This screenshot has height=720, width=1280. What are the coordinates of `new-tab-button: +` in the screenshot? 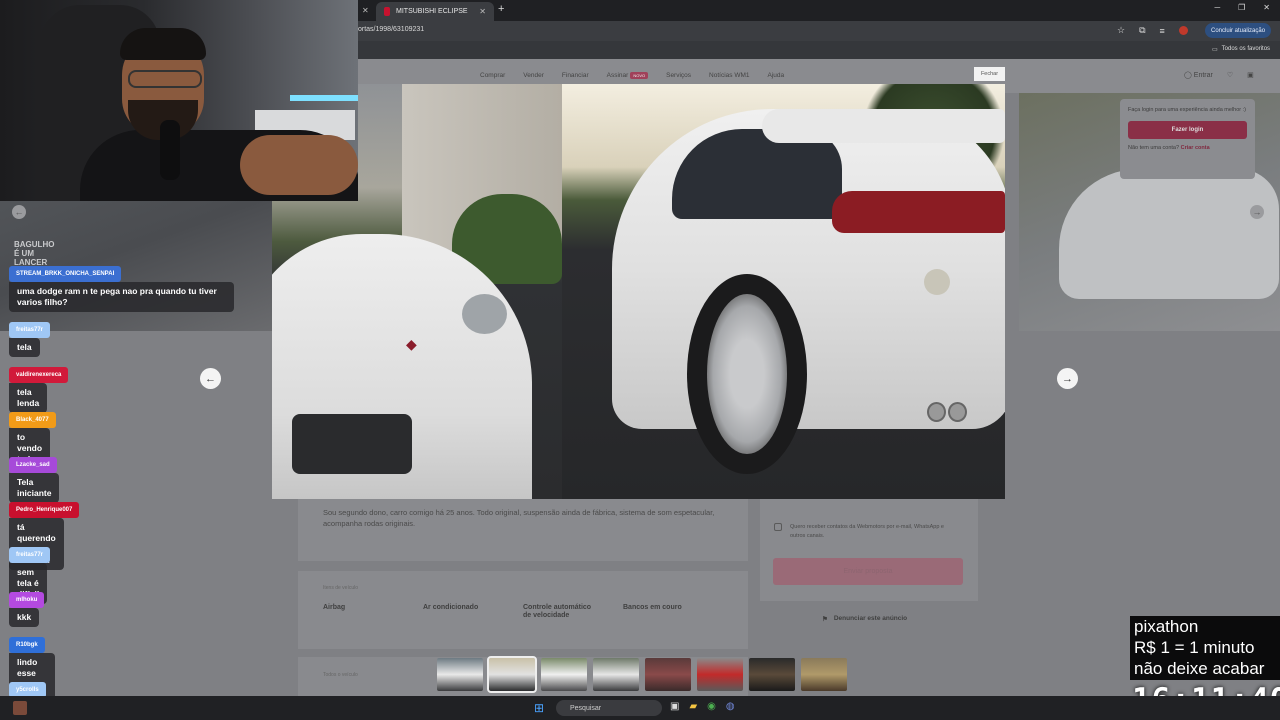 It's located at (501, 9).